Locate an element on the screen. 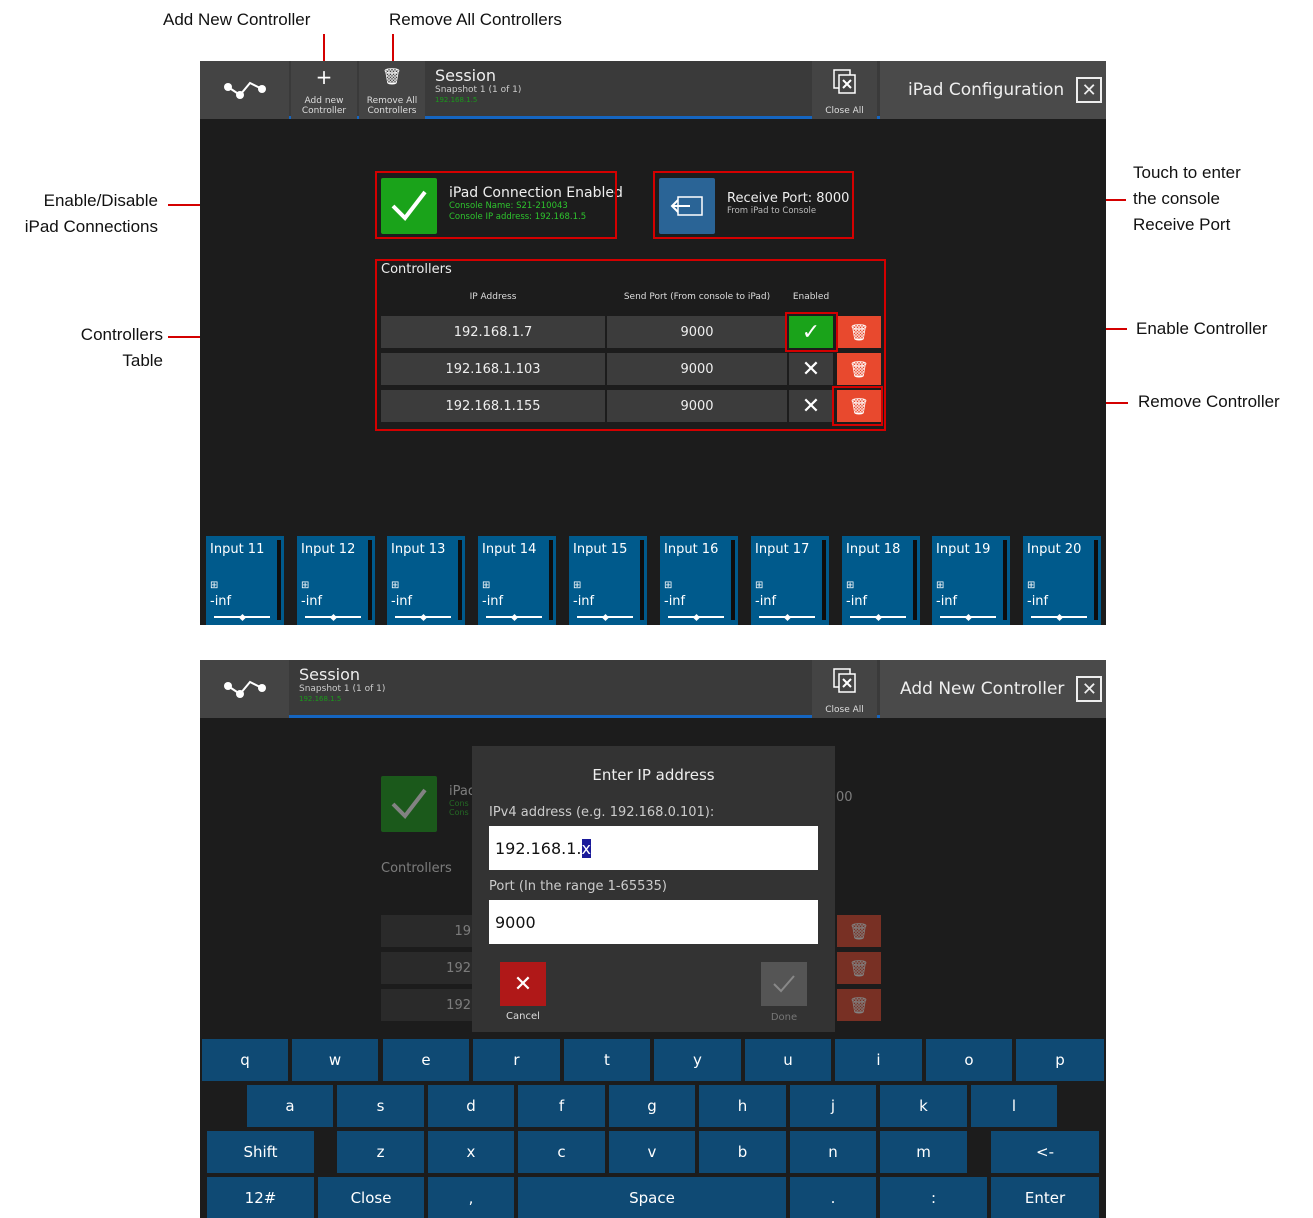  key: b is located at coordinates (742, 1152).